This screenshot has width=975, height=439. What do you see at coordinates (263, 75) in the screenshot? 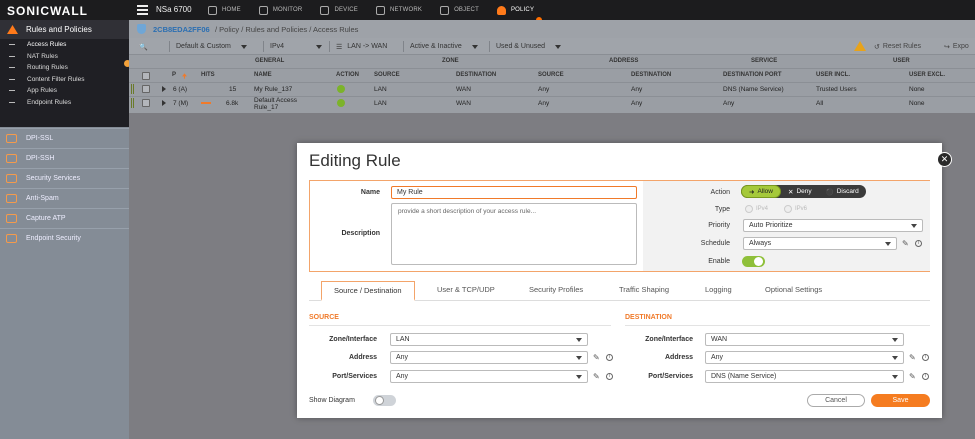
I see `column-header: NAME` at bounding box center [263, 75].